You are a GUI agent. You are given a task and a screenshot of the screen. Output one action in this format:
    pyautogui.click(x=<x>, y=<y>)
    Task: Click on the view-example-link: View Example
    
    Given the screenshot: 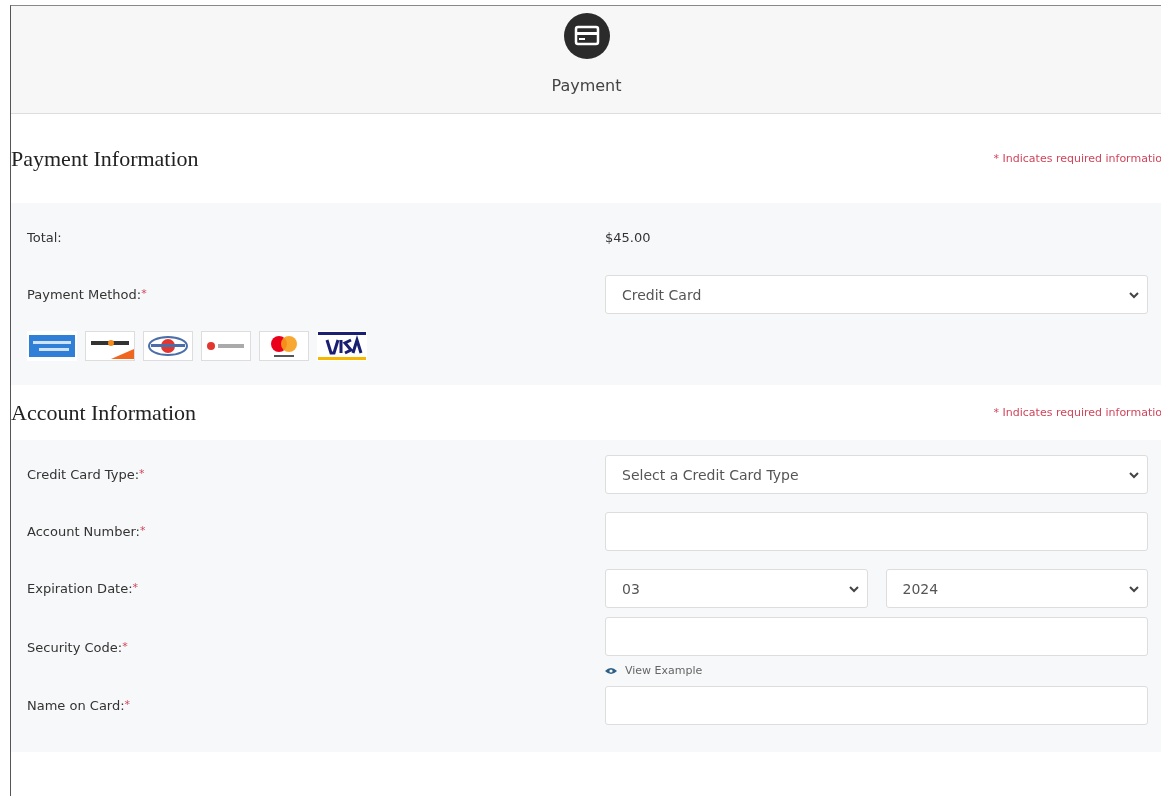 What is the action you would take?
    pyautogui.click(x=654, y=670)
    